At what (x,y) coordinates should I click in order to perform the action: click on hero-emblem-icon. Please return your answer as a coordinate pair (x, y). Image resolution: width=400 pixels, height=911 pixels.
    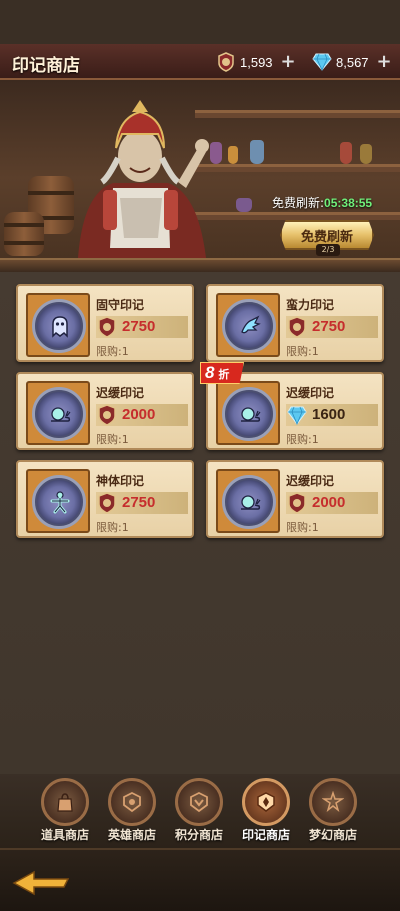
    Looking at the image, I should click on (132, 802).